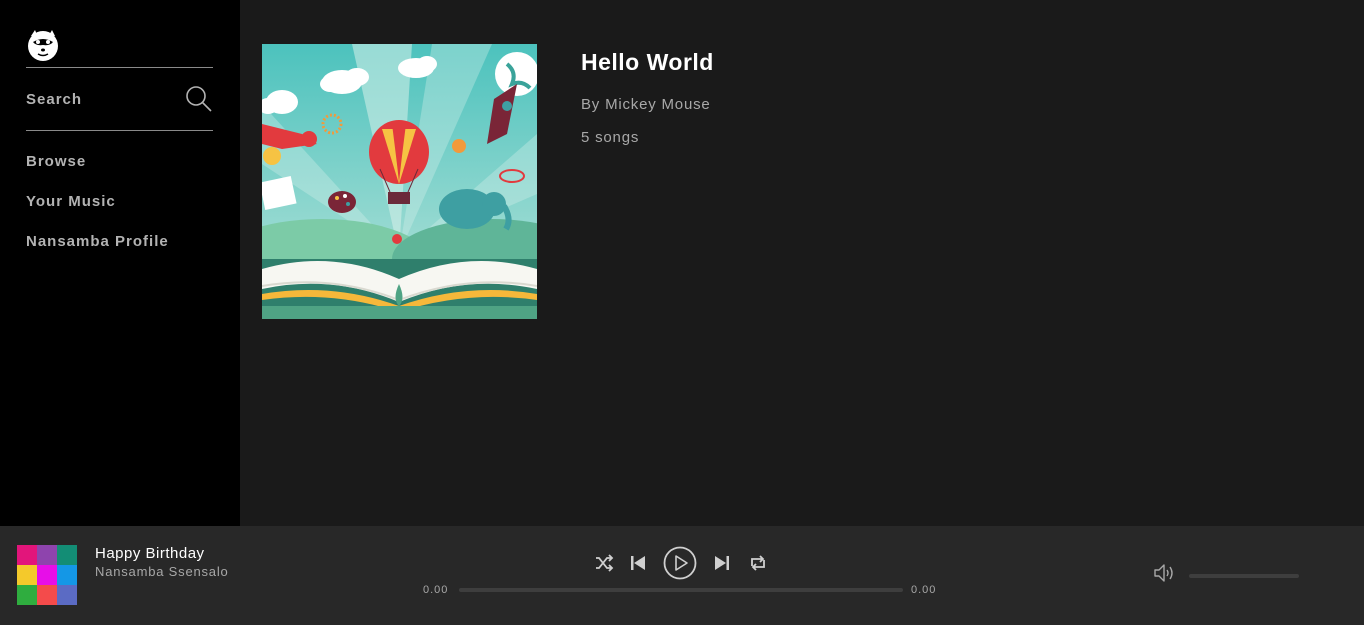 The width and height of the screenshot is (1364, 625). Describe the element at coordinates (43, 45) in the screenshot. I see `app-logo-icon` at that location.